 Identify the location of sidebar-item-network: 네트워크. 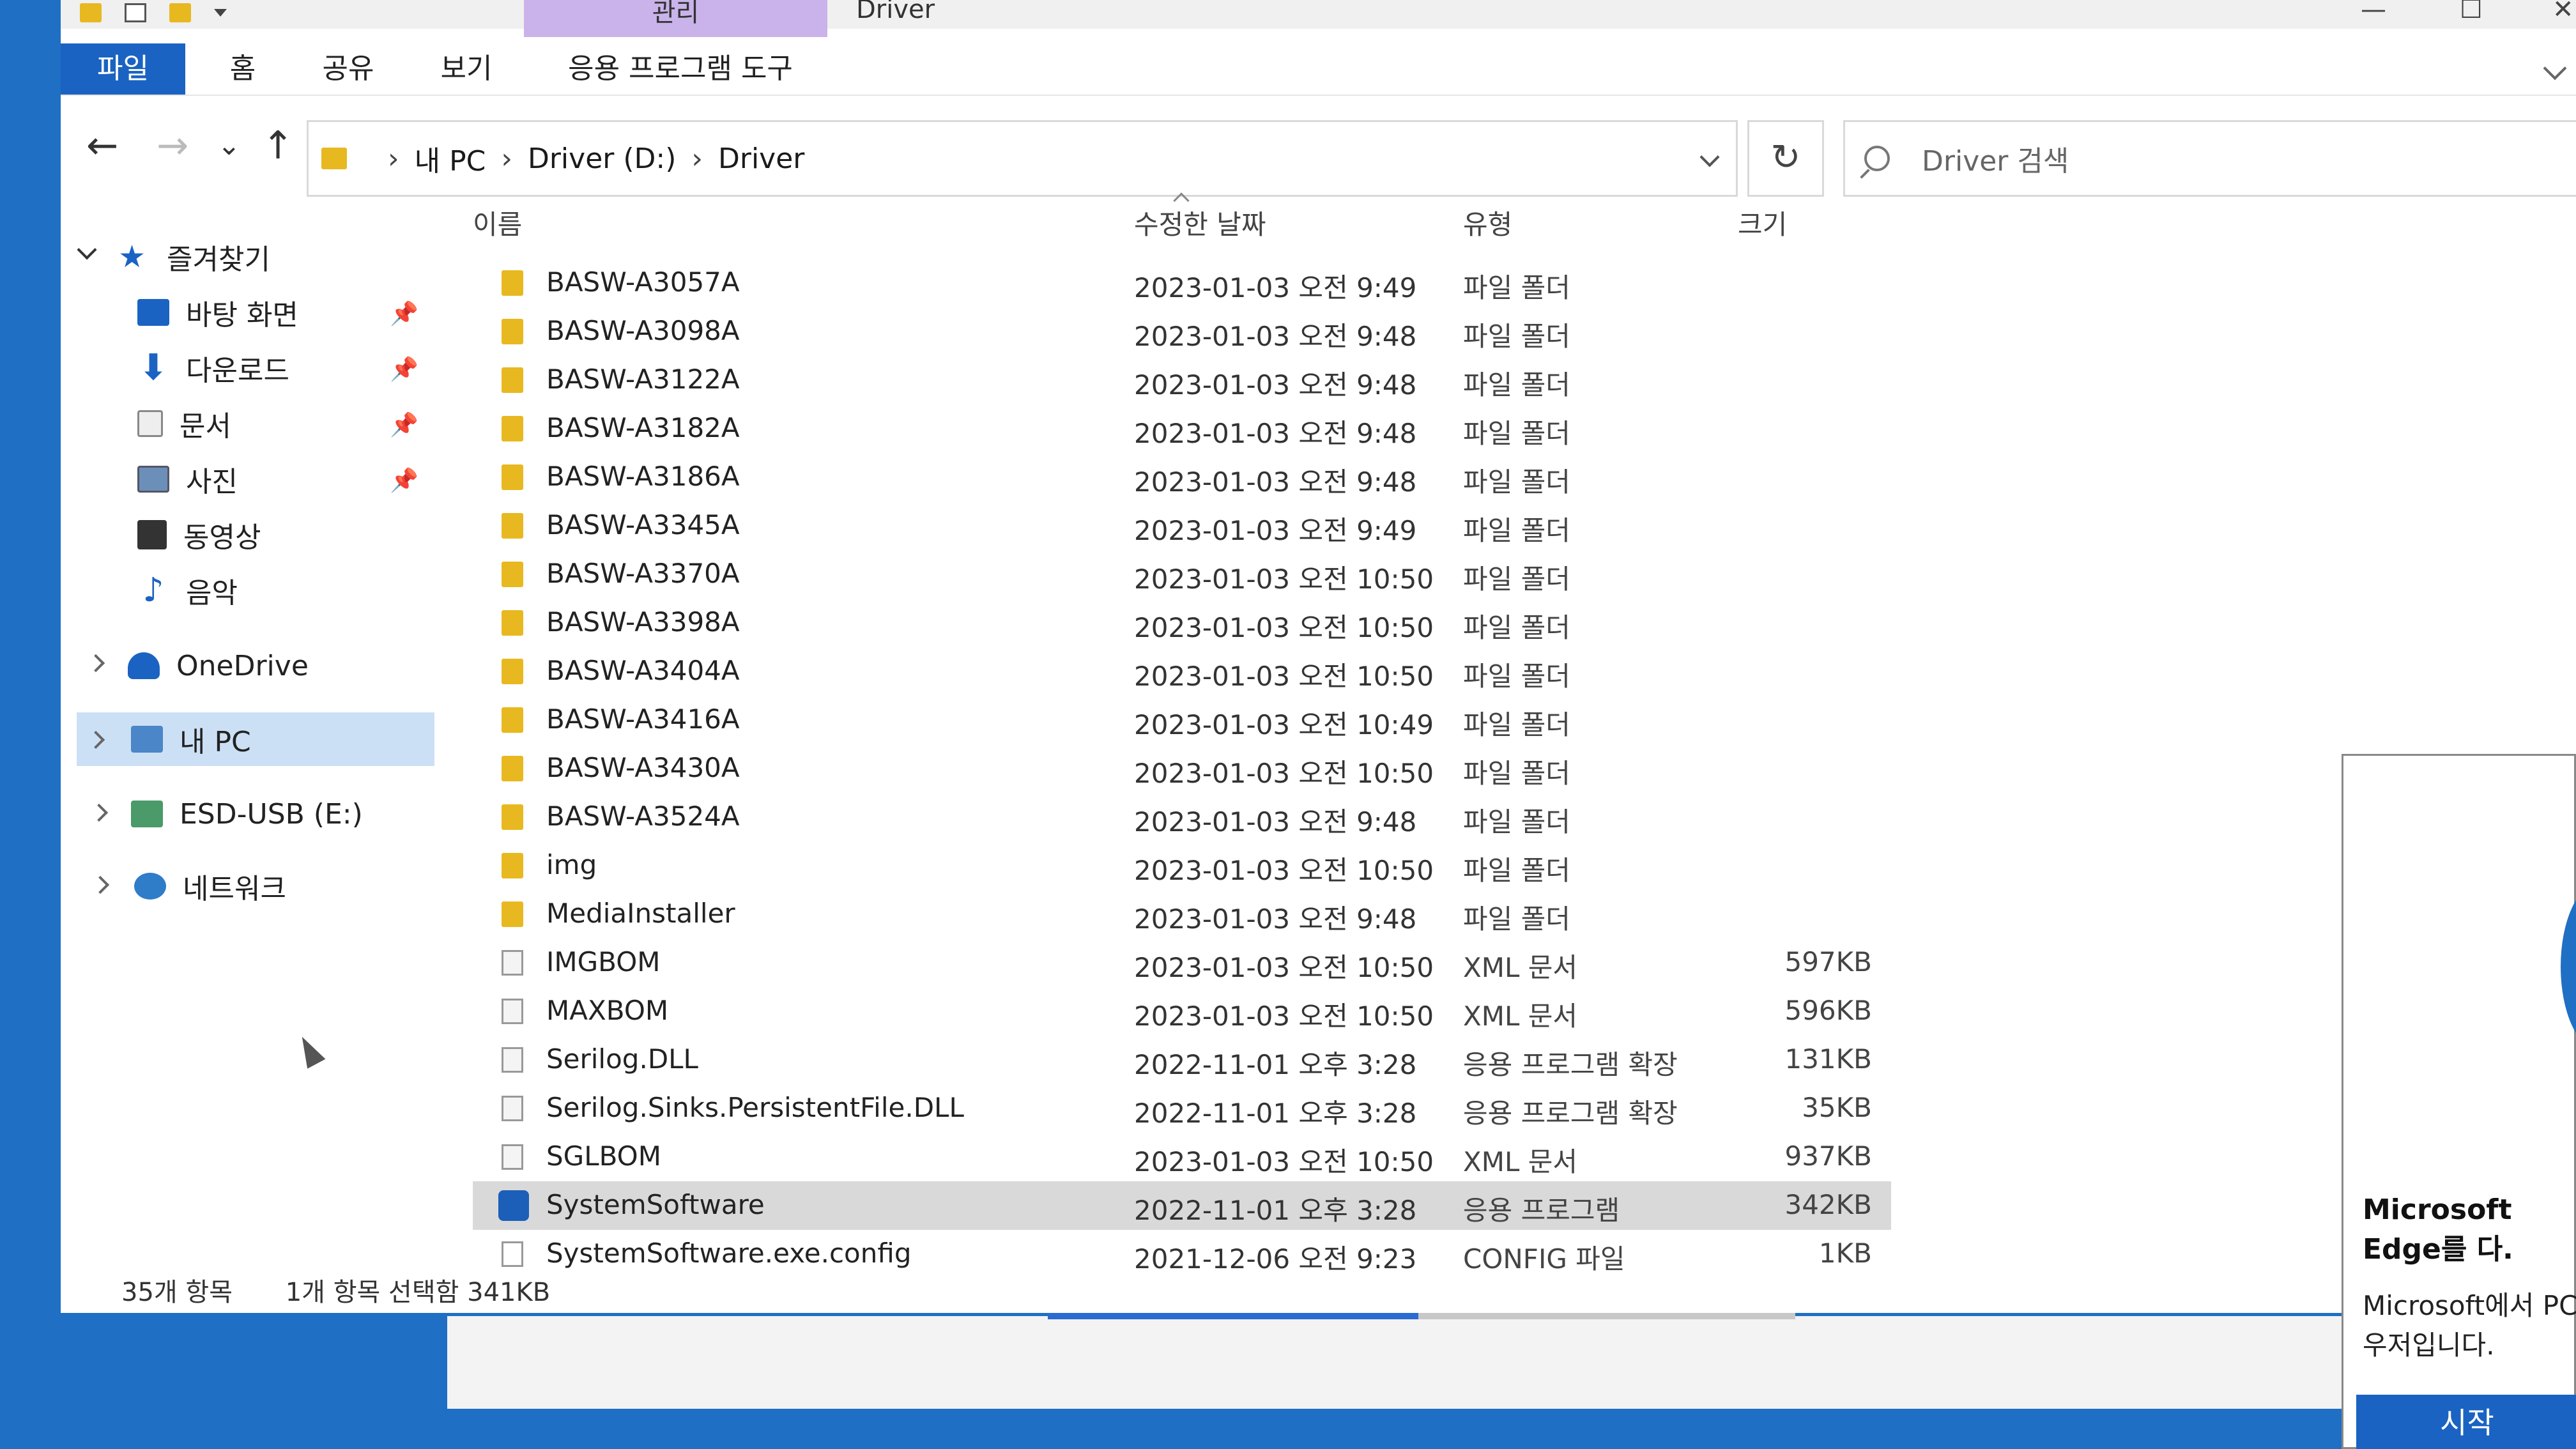
(210, 886).